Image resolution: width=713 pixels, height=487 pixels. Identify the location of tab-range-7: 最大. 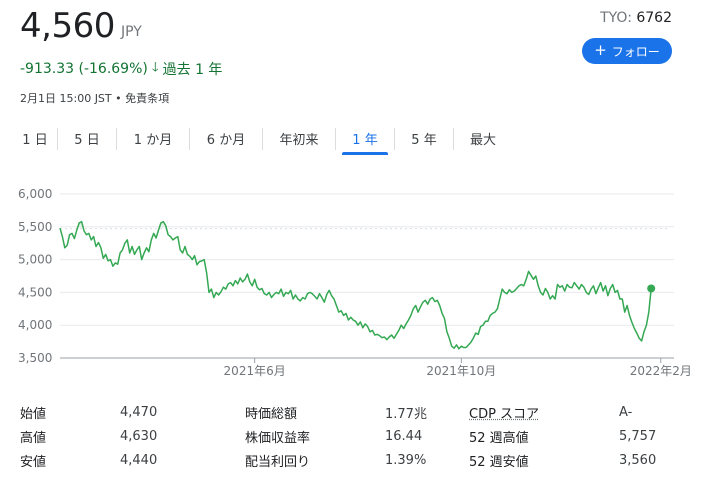
(483, 139).